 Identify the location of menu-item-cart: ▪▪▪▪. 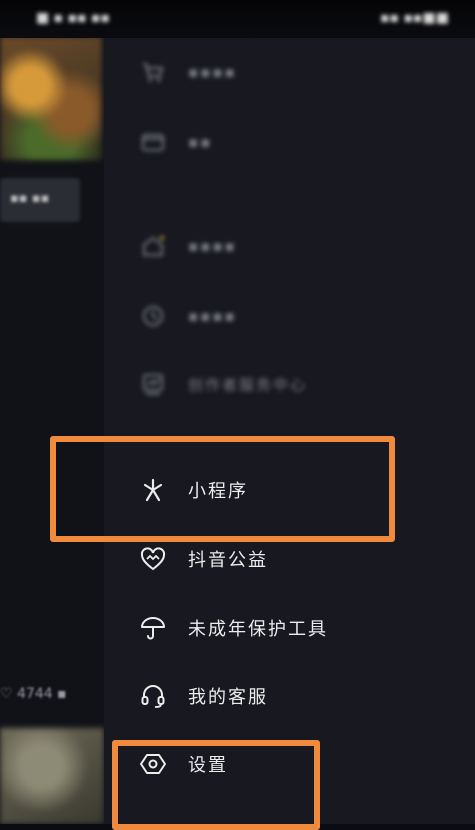
(187, 72).